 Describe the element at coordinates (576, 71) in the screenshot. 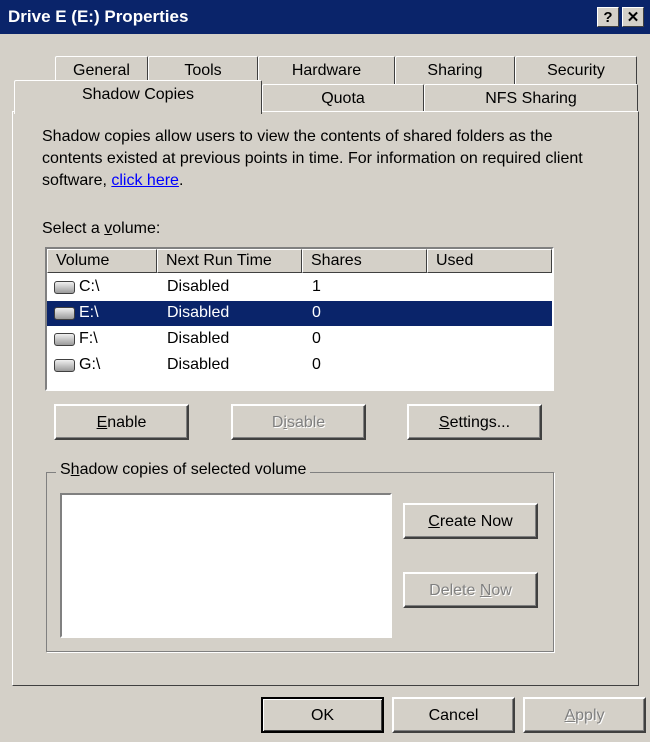

I see `tab-security: Security` at that location.